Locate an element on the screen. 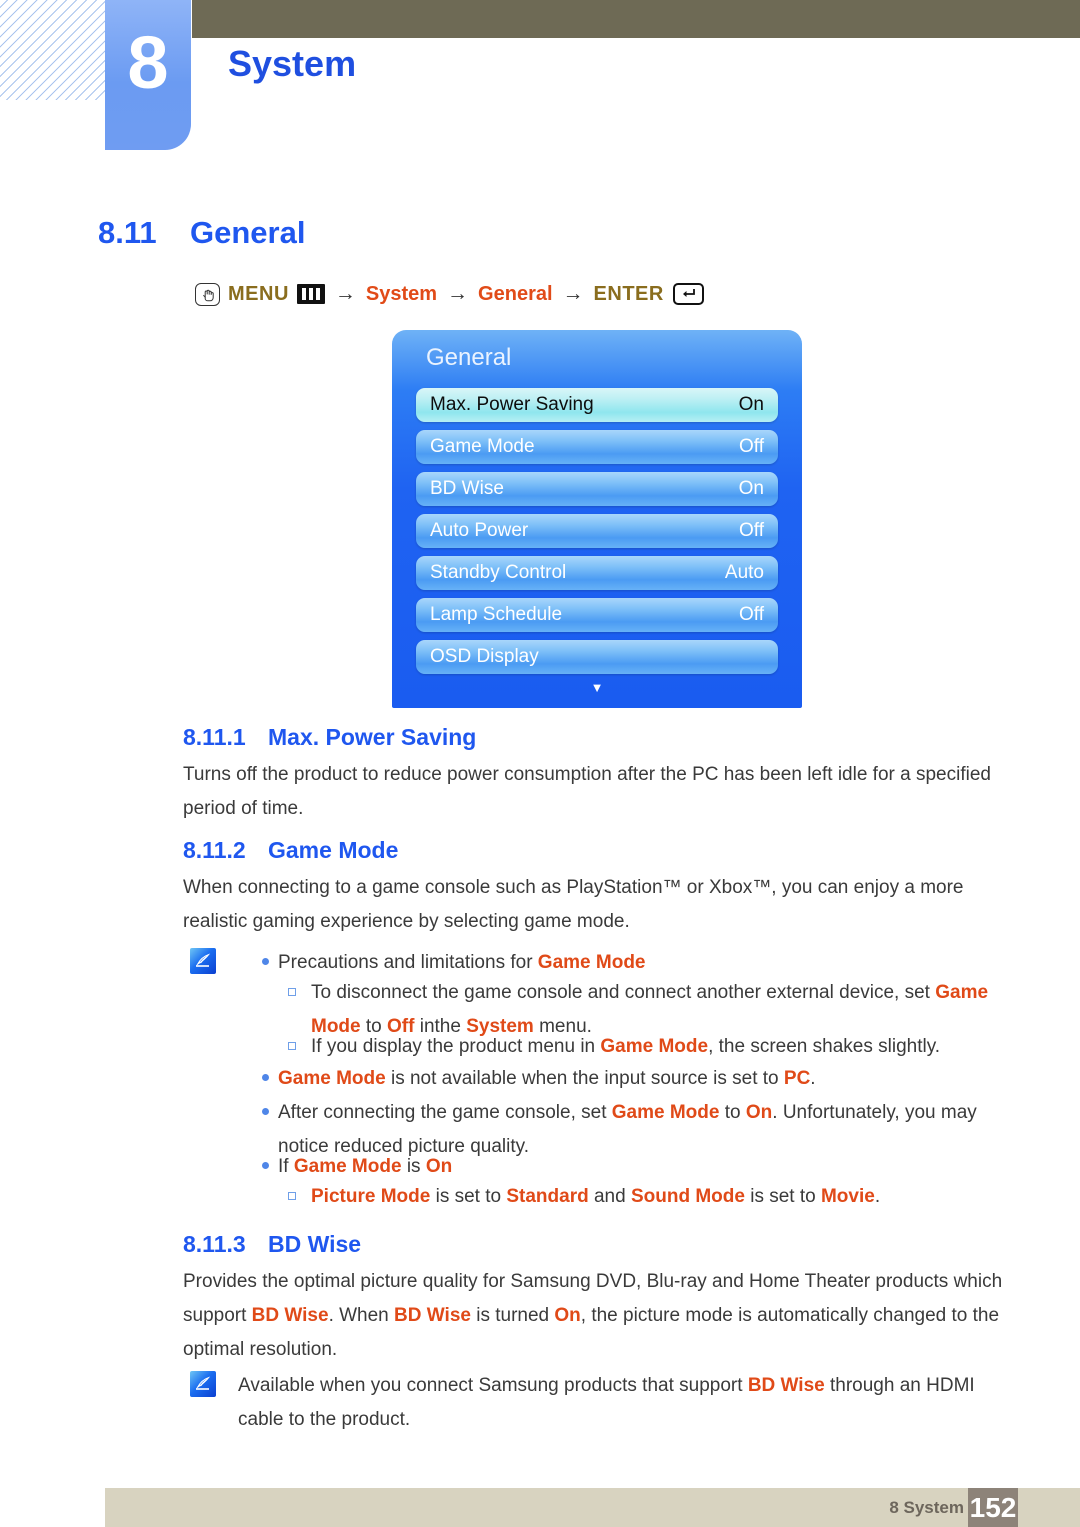 The image size is (1080, 1527). osd-row-game-mode: Game Mode Off is located at coordinates (597, 447).